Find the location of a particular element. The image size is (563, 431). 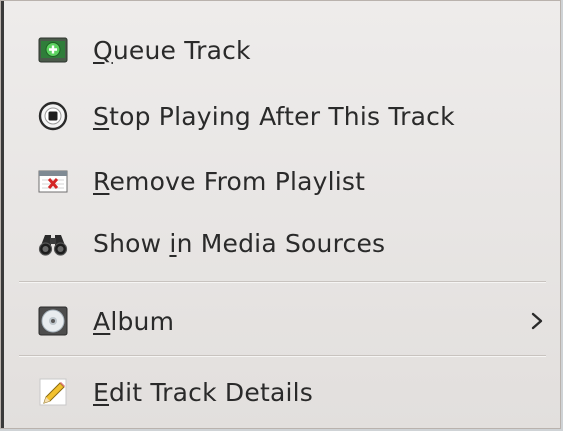

remove-playlist-icon is located at coordinates (53, 181).